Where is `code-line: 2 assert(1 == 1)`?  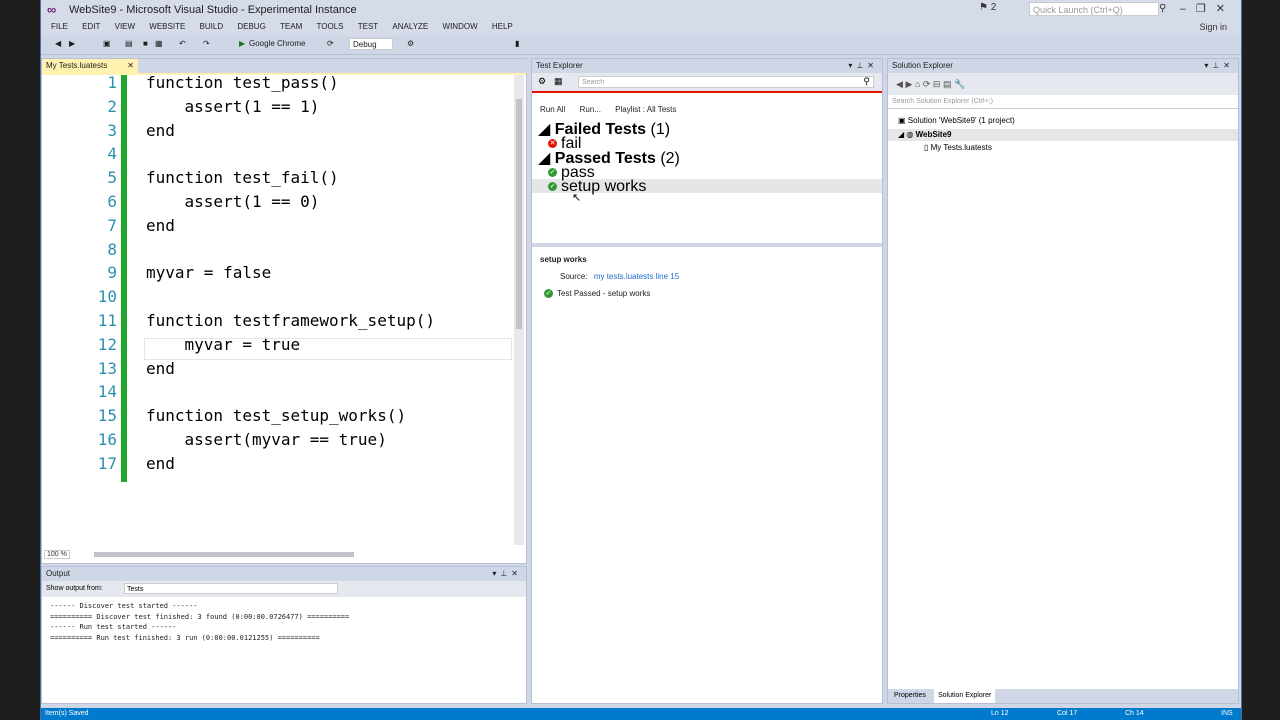 code-line: 2 assert(1 == 1) is located at coordinates (277, 107).